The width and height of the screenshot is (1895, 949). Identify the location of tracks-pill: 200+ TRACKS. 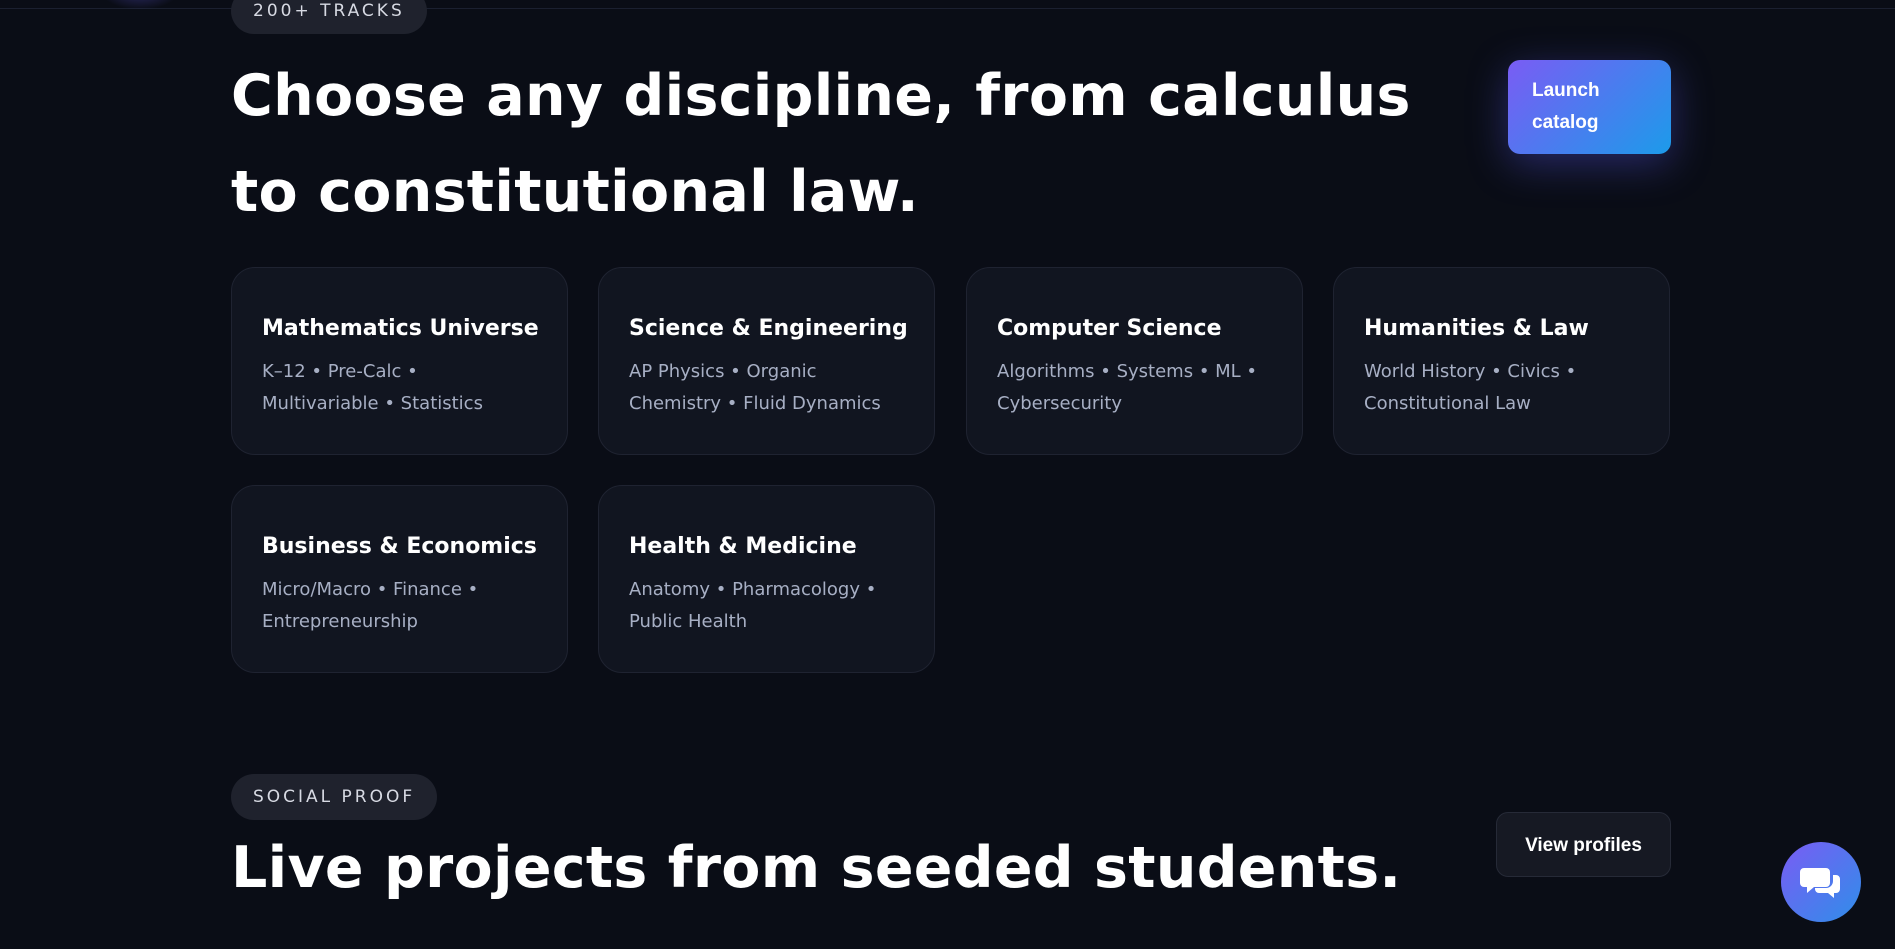
(329, 17).